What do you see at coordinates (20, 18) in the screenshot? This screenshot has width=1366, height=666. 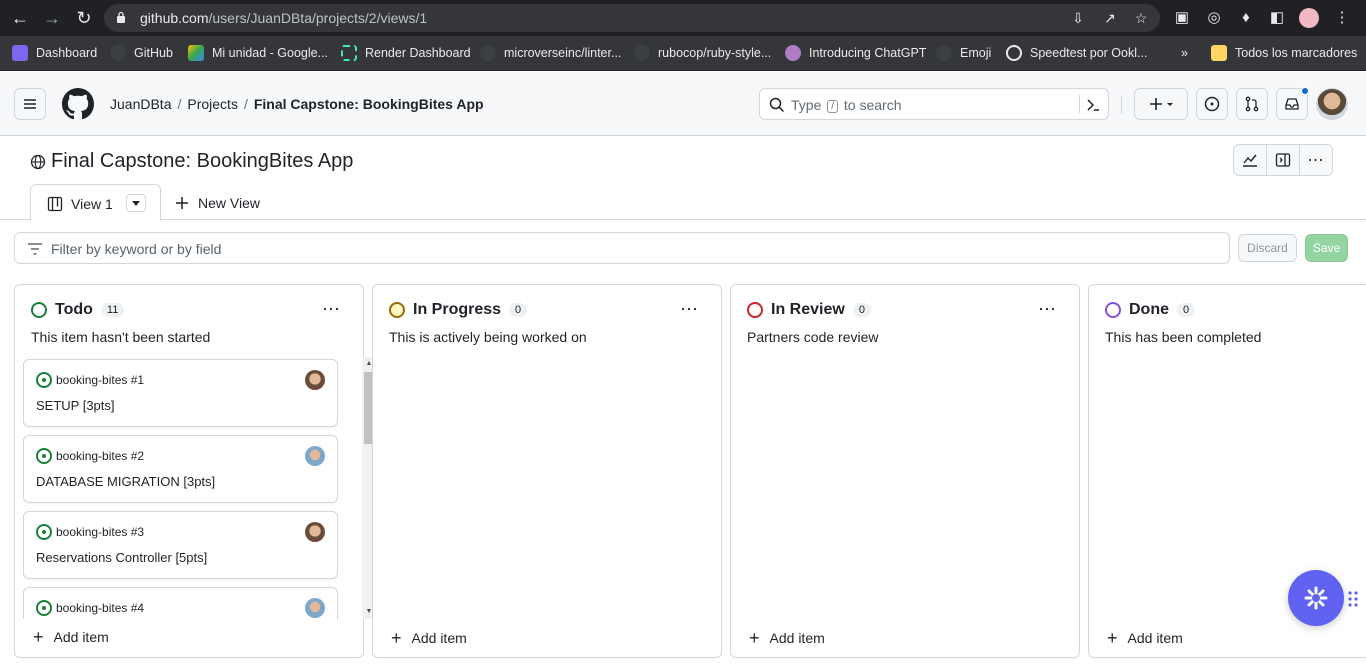 I see `back-icon: ←` at bounding box center [20, 18].